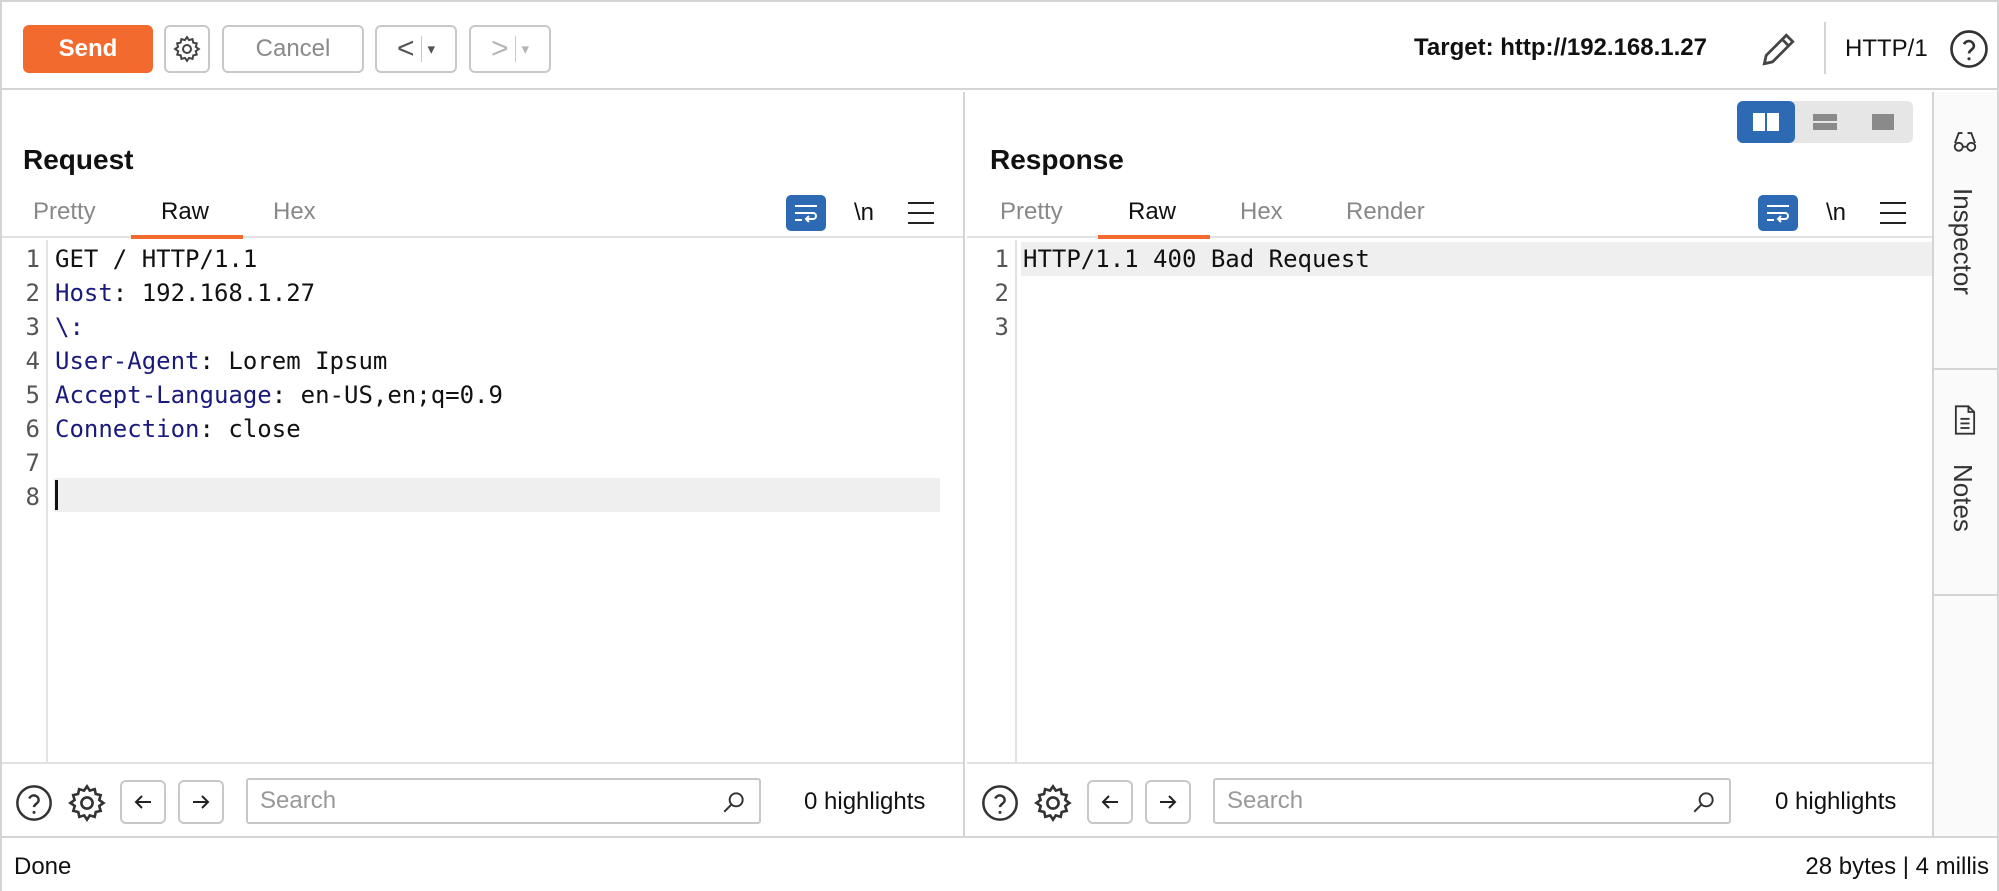 This screenshot has height=891, width=1999. Describe the element at coordinates (1057, 159) in the screenshot. I see `response-title: Response` at that location.